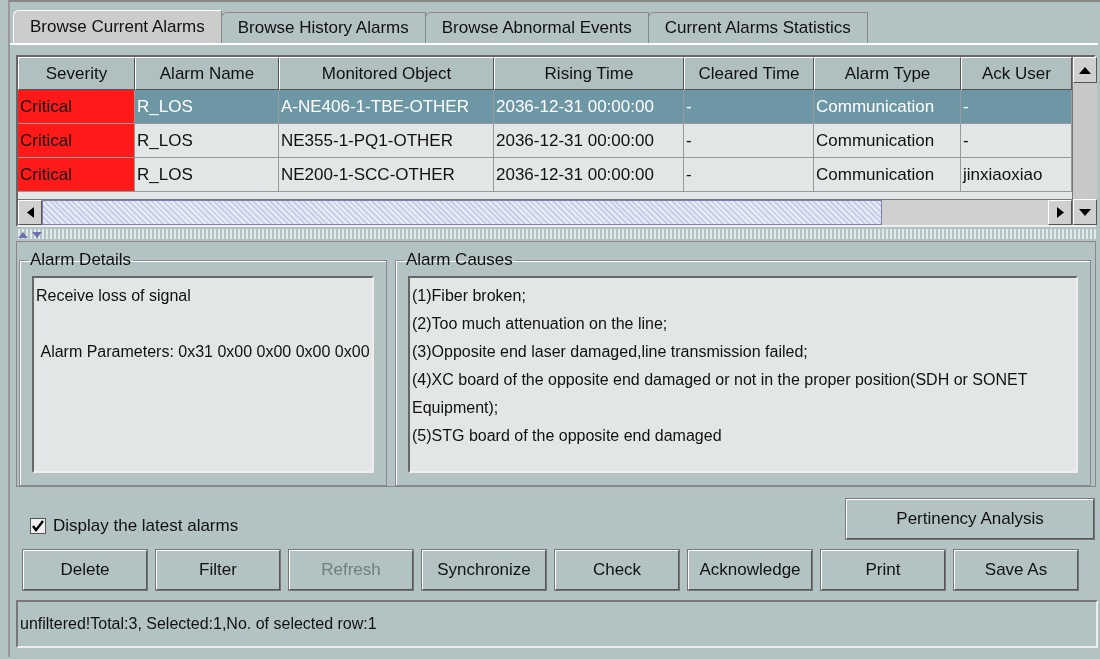 The height and width of the screenshot is (659, 1100). Describe the element at coordinates (1085, 70) in the screenshot. I see `scroll-up-icon` at that location.